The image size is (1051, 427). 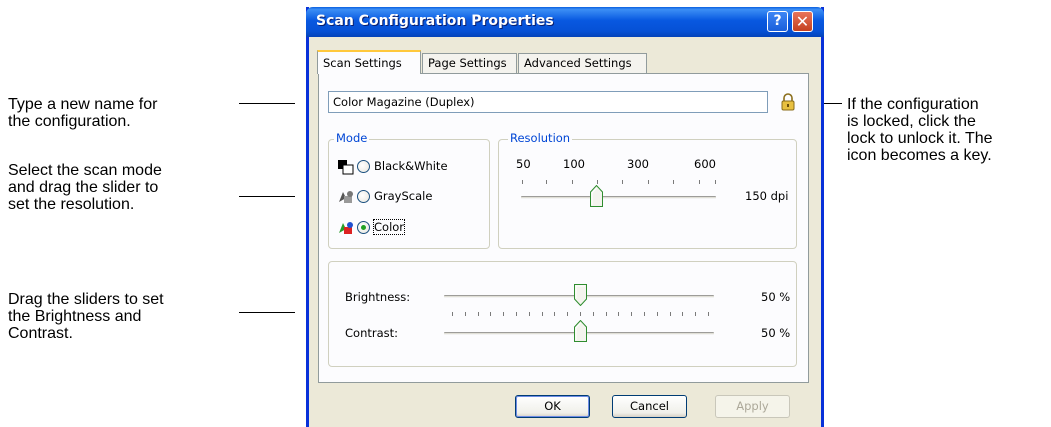 I want to click on resolution-scale-label: 100, so click(x=574, y=164).